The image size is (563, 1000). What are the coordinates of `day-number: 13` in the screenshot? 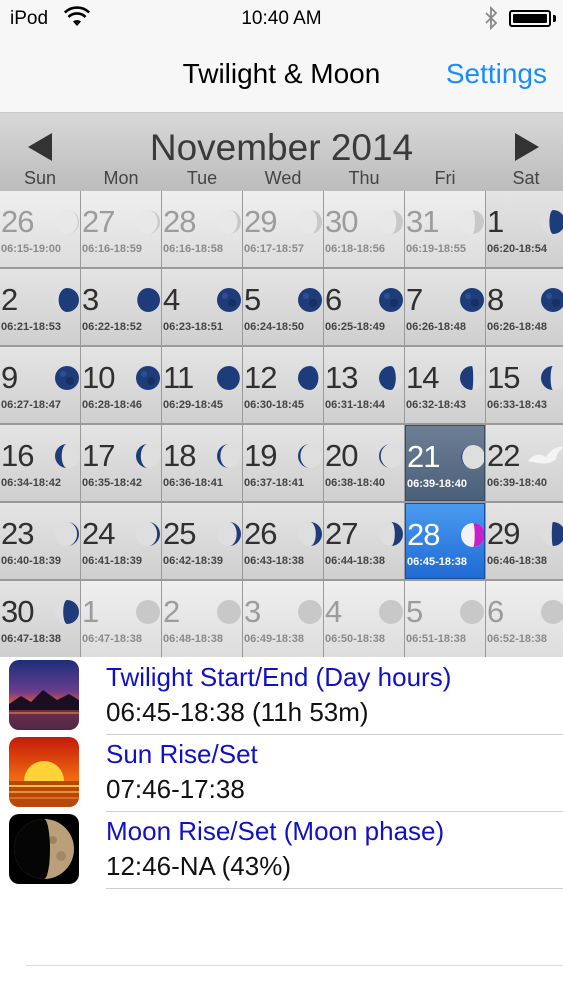 It's located at (341, 377).